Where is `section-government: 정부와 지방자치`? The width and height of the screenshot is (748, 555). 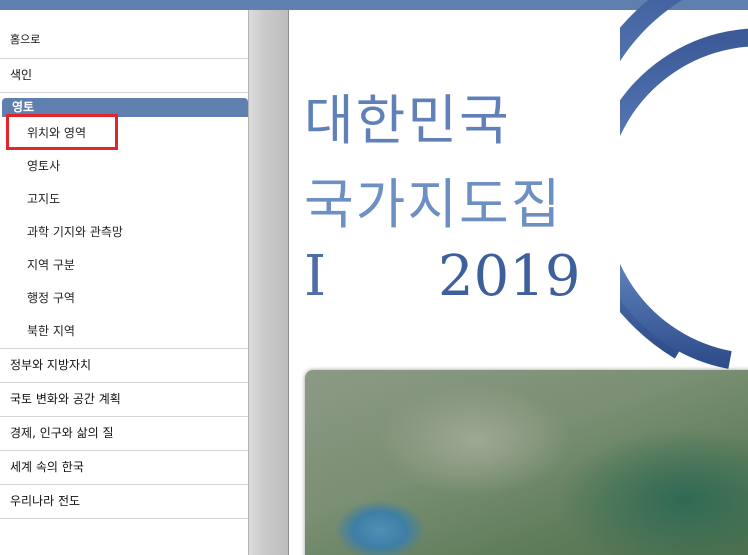
section-government: 정부와 지방자치 is located at coordinates (124, 366).